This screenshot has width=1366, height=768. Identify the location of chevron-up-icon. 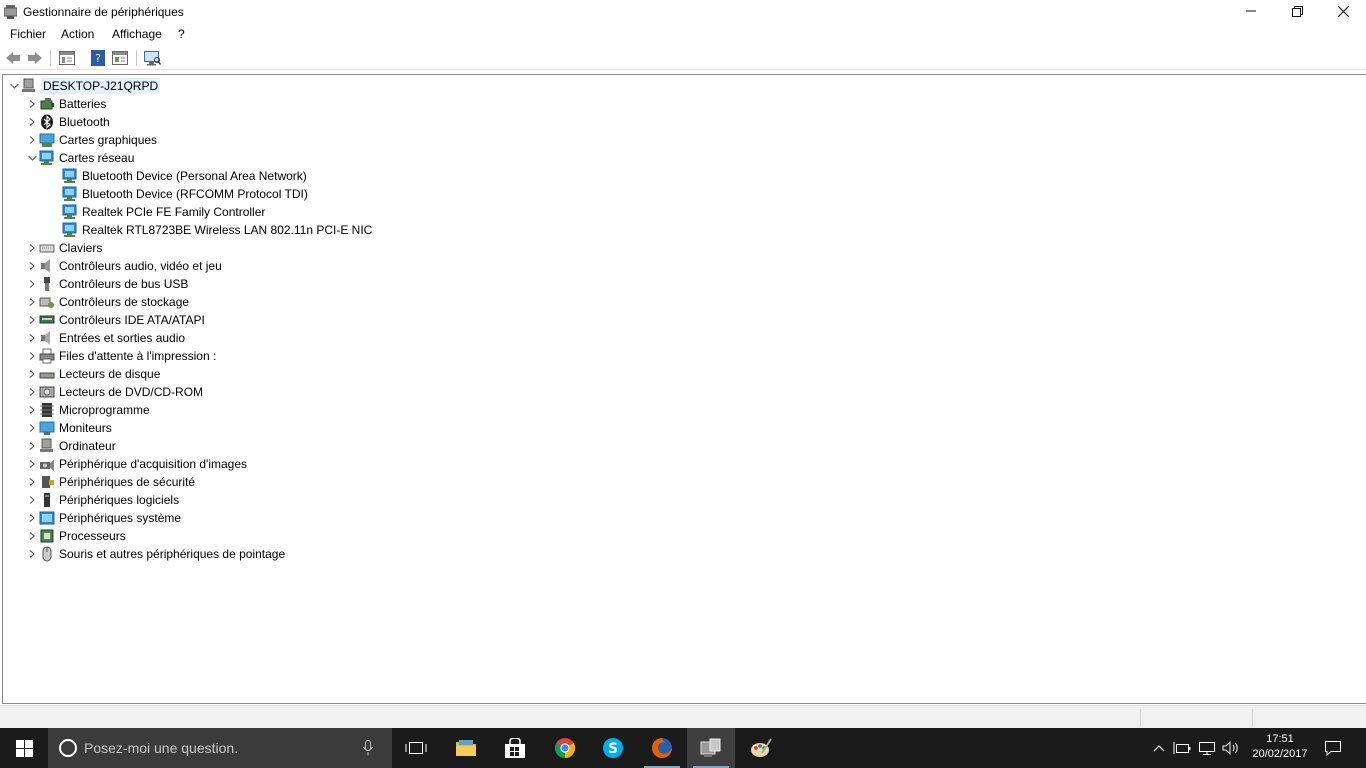
(1159, 748).